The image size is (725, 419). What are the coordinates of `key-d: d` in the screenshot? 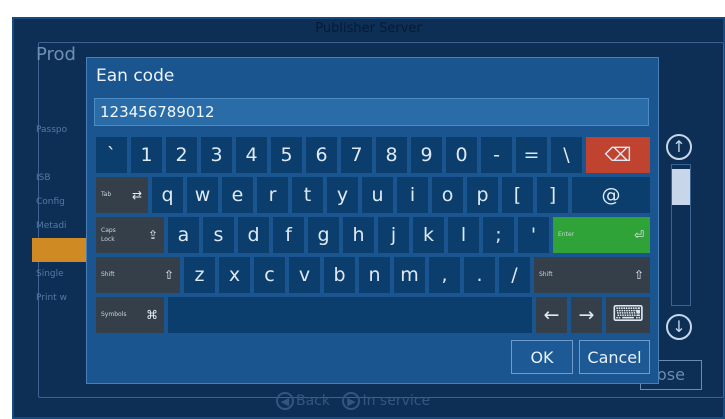 It's located at (253, 235).